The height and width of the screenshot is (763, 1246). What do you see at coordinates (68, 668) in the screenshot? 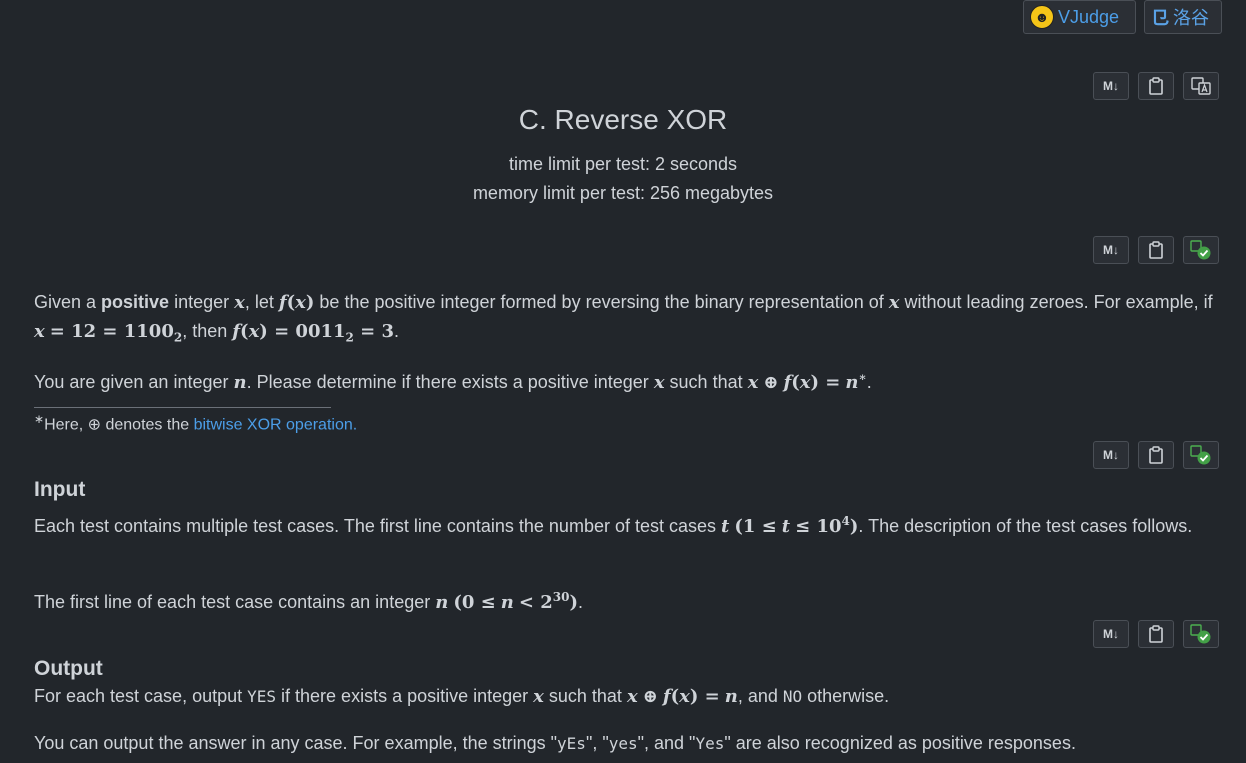
I see `output-heading: Output` at bounding box center [68, 668].